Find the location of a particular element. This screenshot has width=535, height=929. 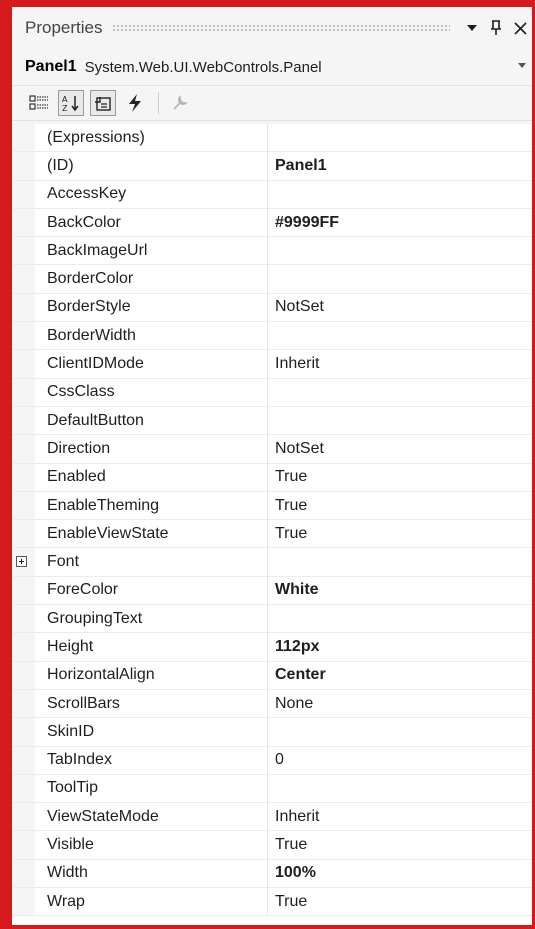

property-name: EnableTheming is located at coordinates (151, 505).